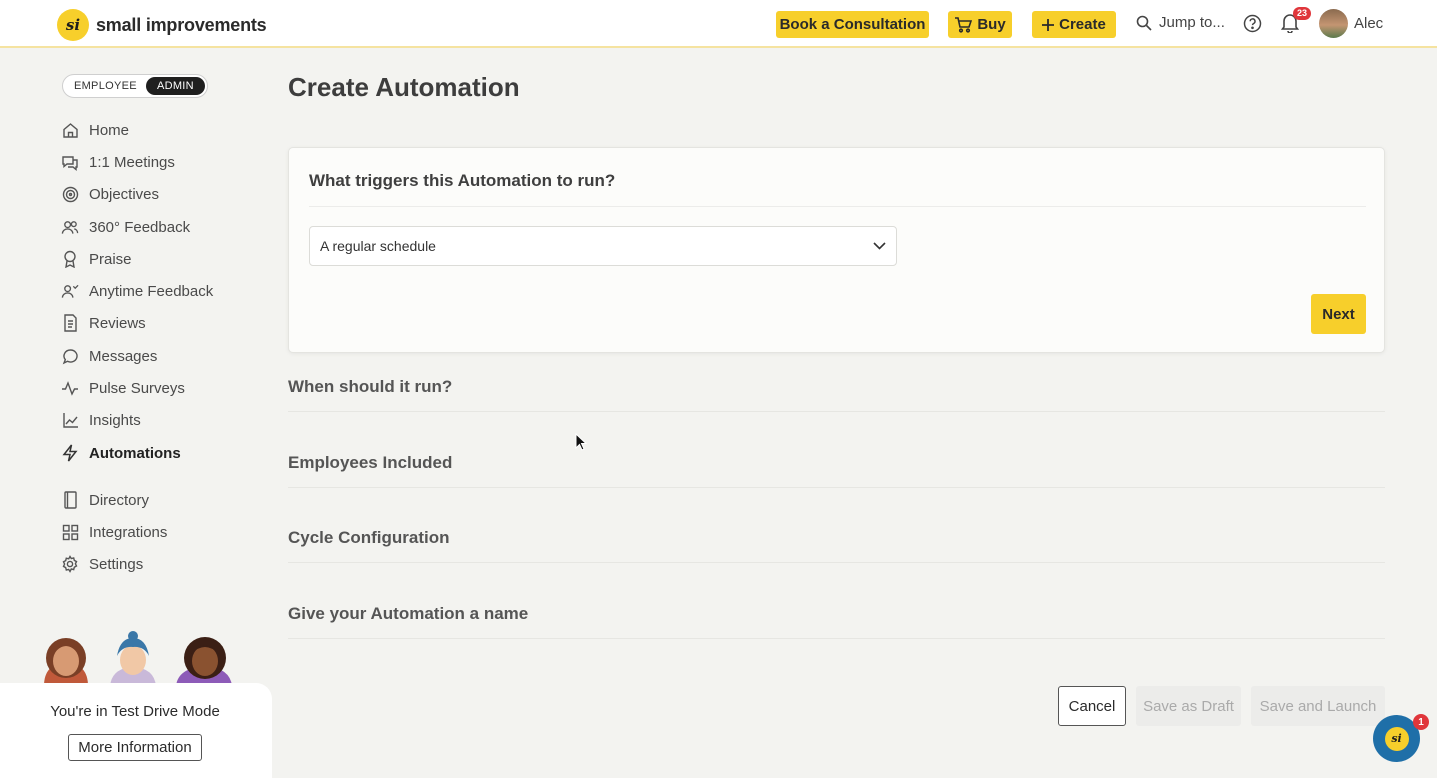 This screenshot has height=778, width=1437. Describe the element at coordinates (70, 420) in the screenshot. I see `chart-icon` at that location.